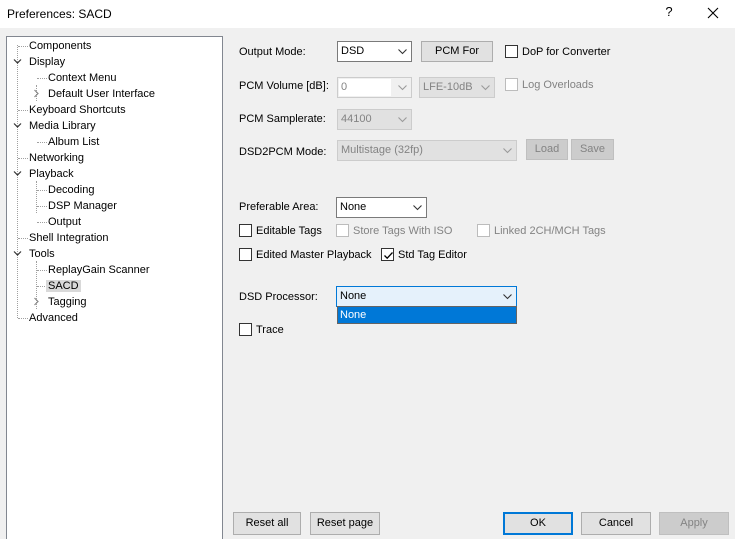 This screenshot has height=539, width=735. What do you see at coordinates (67, 302) in the screenshot?
I see `tree-item-tagging: Tagging` at bounding box center [67, 302].